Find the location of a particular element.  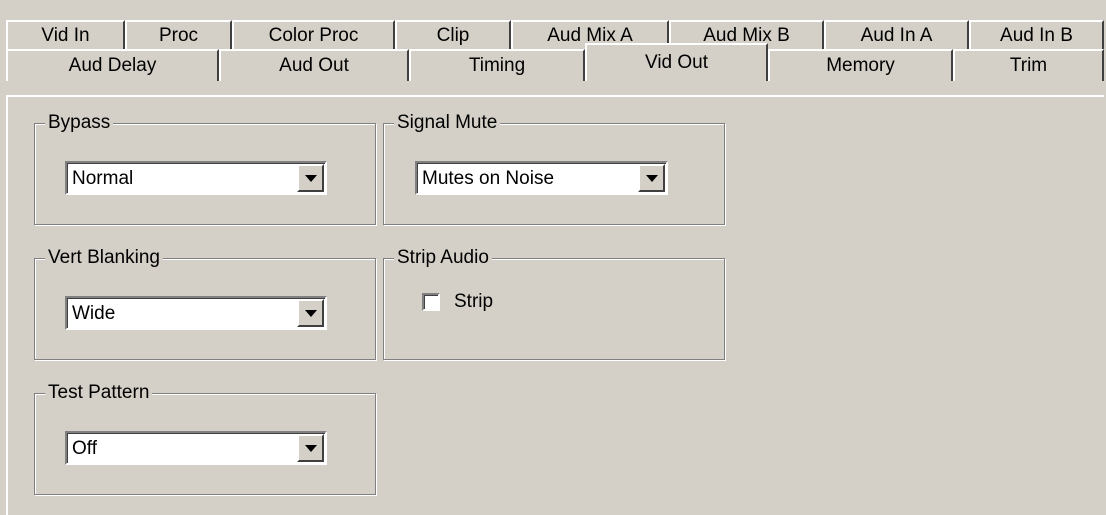

strip-audio-group: Strip Audio Strip is located at coordinates (554, 303).